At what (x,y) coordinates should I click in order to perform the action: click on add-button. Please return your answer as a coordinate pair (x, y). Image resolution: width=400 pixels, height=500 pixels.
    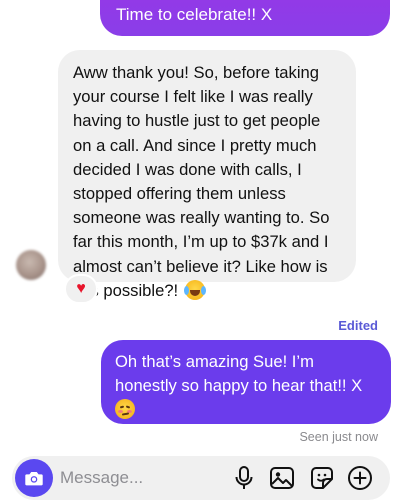
    Looking at the image, I should click on (360, 478).